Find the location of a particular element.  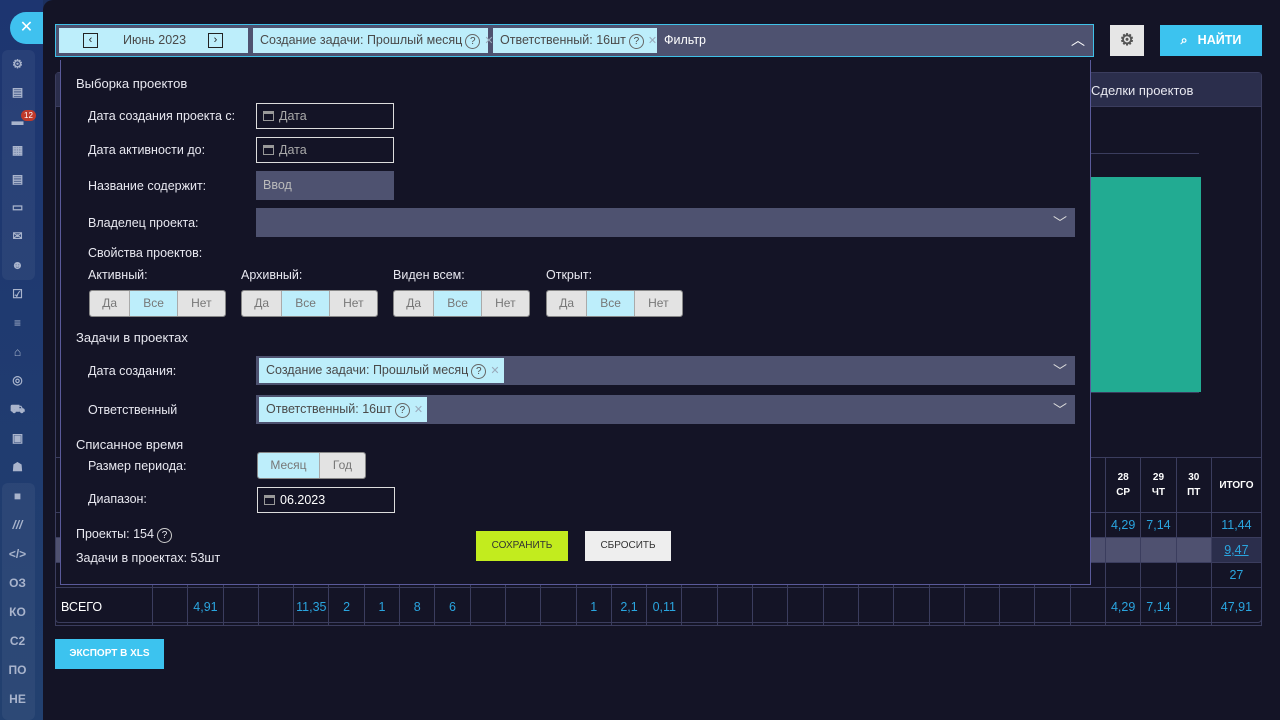

chevron-up-icon: ︿ is located at coordinates (1078, 40).